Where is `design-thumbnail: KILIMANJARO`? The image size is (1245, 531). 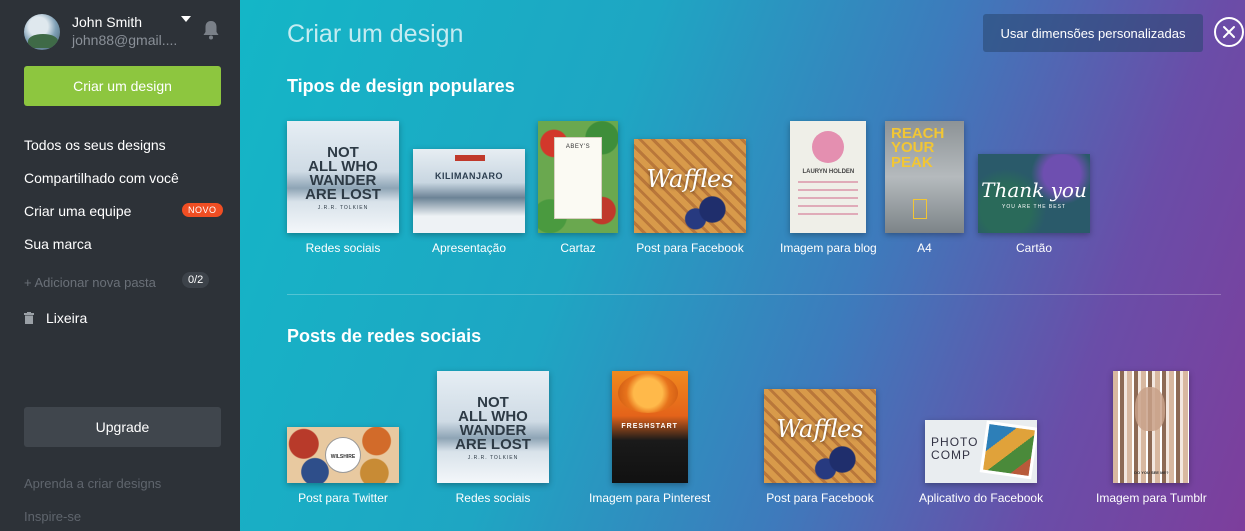 design-thumbnail: KILIMANJARO is located at coordinates (469, 191).